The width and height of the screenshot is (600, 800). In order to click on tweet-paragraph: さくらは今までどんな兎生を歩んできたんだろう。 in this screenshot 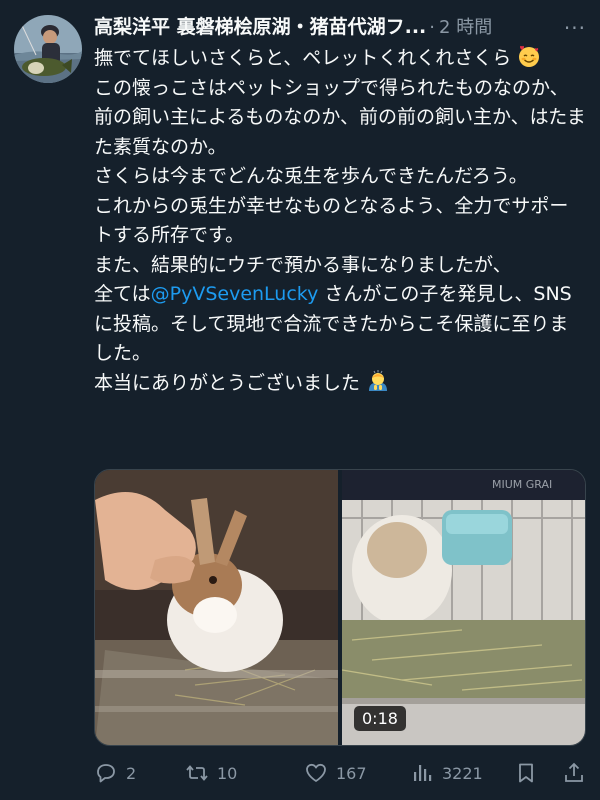, I will do `click(311, 176)`.